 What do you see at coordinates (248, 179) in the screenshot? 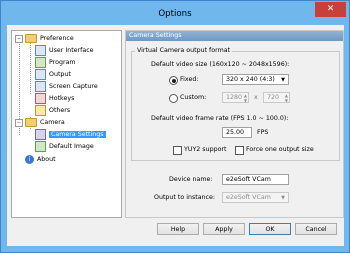
I see `device-name-value: e2eSoft VCam` at bounding box center [248, 179].